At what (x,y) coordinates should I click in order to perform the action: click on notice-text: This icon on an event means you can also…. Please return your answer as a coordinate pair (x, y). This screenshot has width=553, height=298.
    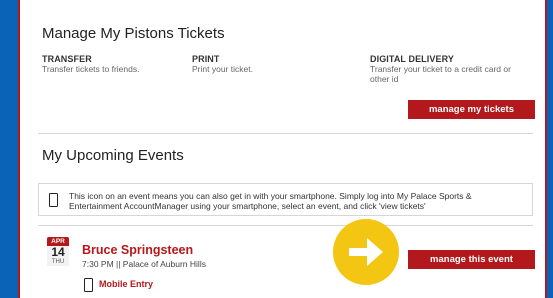
    Looking at the image, I should click on (270, 201).